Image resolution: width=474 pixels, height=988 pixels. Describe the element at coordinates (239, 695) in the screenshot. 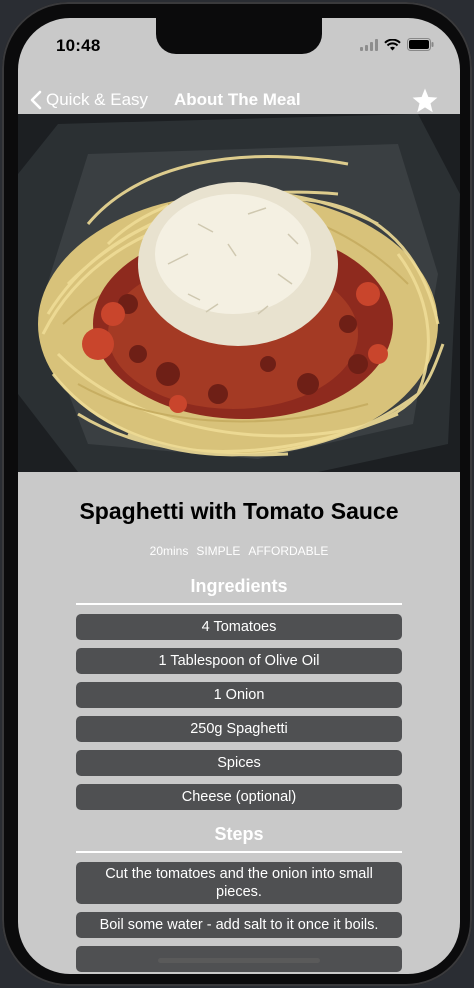

I see `ingredient-item: 1 Onion` at that location.